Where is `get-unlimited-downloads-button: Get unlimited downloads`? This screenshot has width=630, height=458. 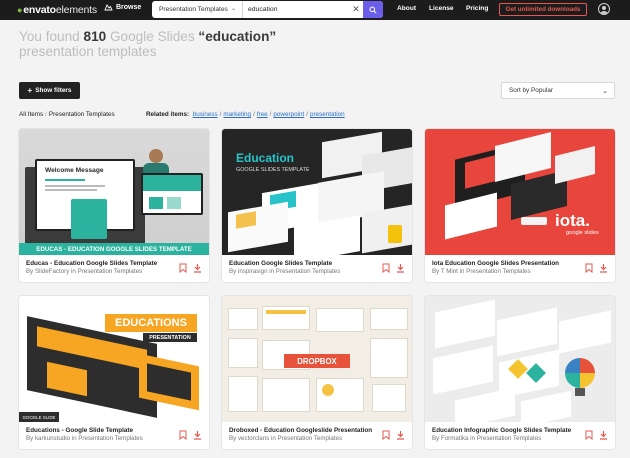
get-unlimited-downloads-button: Get unlimited downloads is located at coordinates (543, 9).